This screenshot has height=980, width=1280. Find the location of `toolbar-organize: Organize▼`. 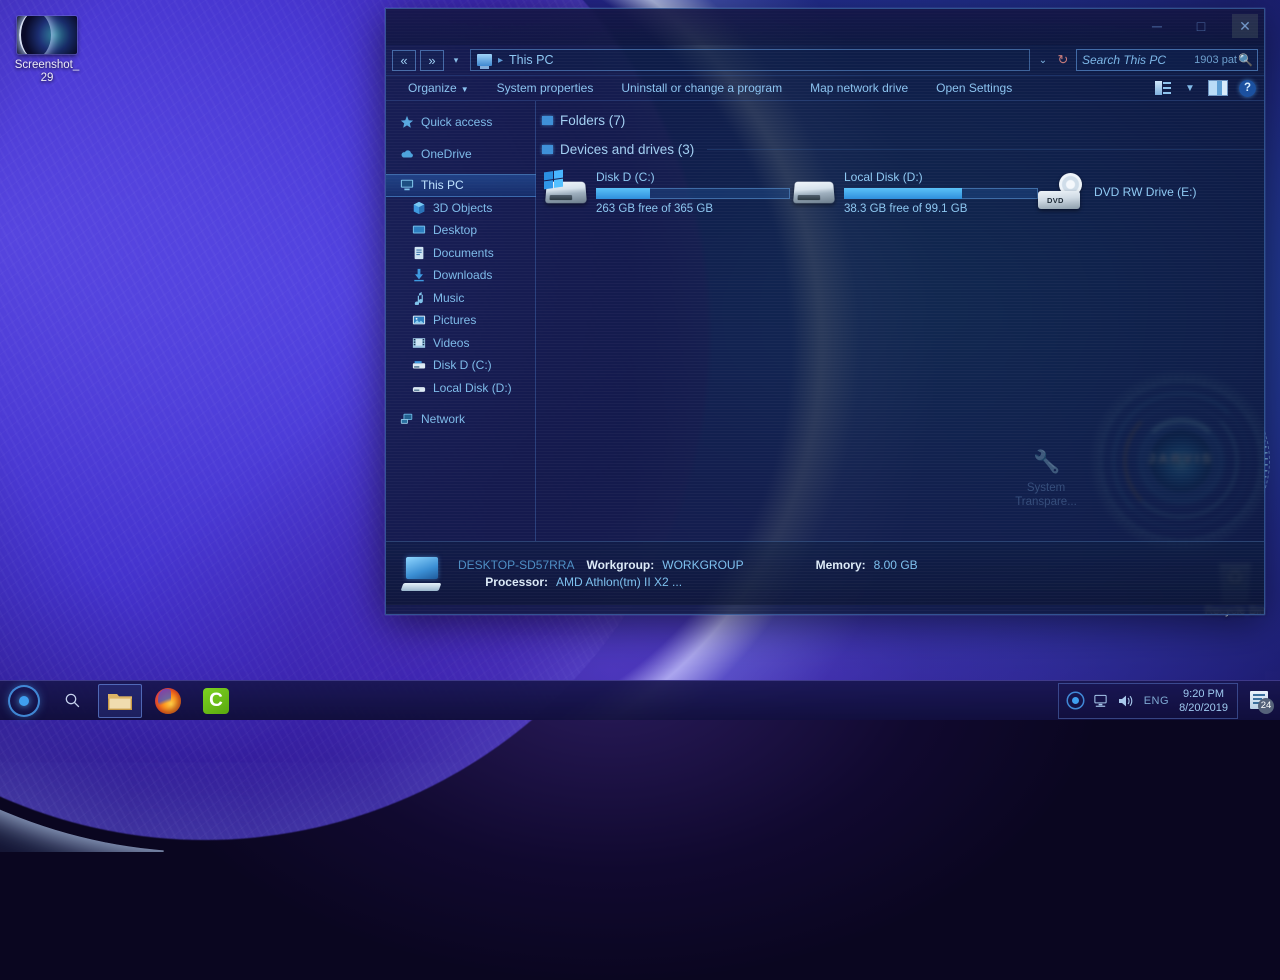

toolbar-organize: Organize▼ is located at coordinates (438, 88).